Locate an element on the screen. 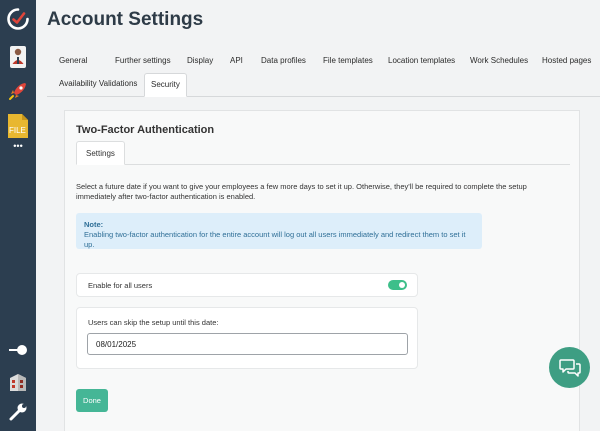 The height and width of the screenshot is (431, 600). tab-api: API is located at coordinates (236, 61).